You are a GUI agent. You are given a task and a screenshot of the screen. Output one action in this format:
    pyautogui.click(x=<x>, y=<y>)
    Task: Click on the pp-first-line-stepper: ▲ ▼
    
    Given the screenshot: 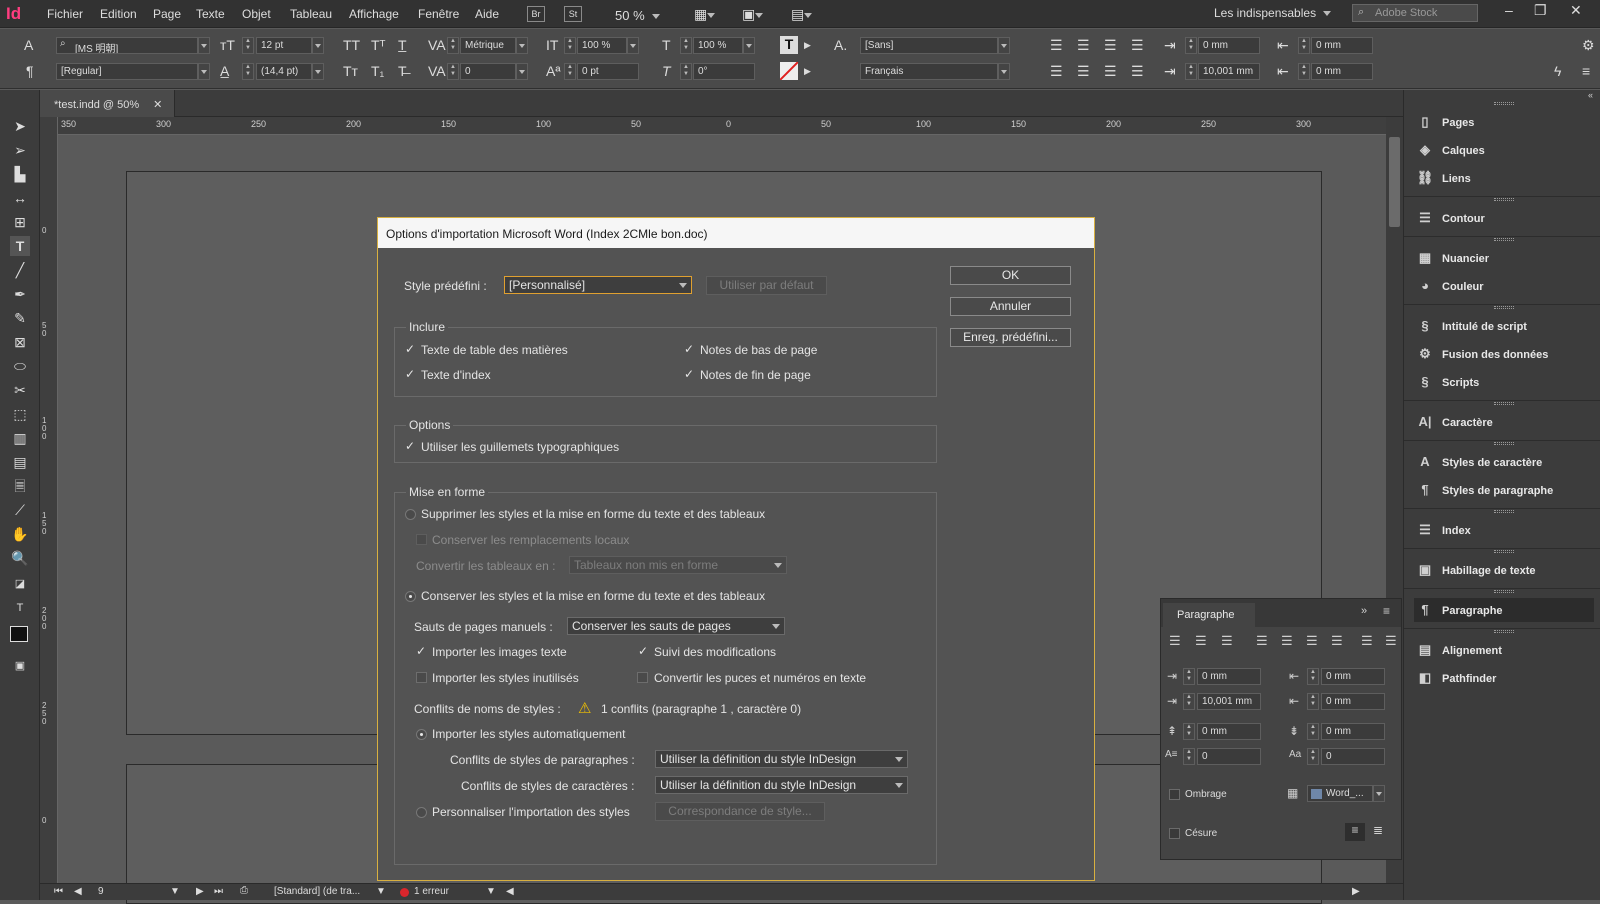 What is the action you would take?
    pyautogui.click(x=1189, y=701)
    